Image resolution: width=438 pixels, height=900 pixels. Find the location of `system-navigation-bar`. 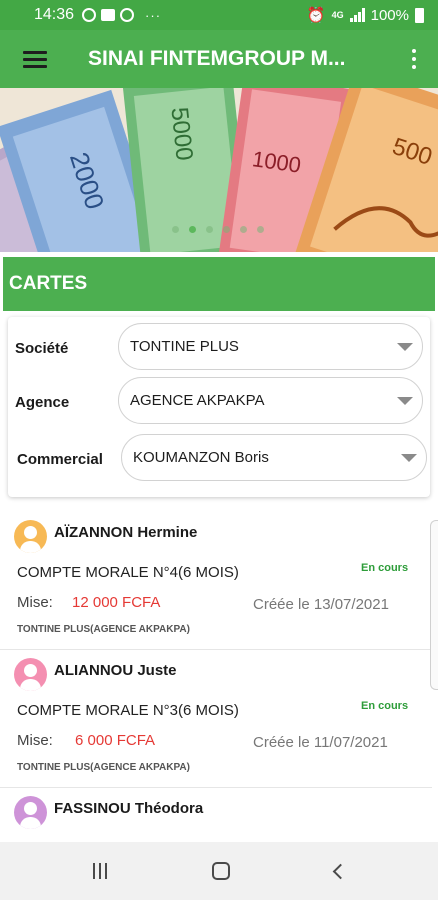

system-navigation-bar is located at coordinates (219, 871).